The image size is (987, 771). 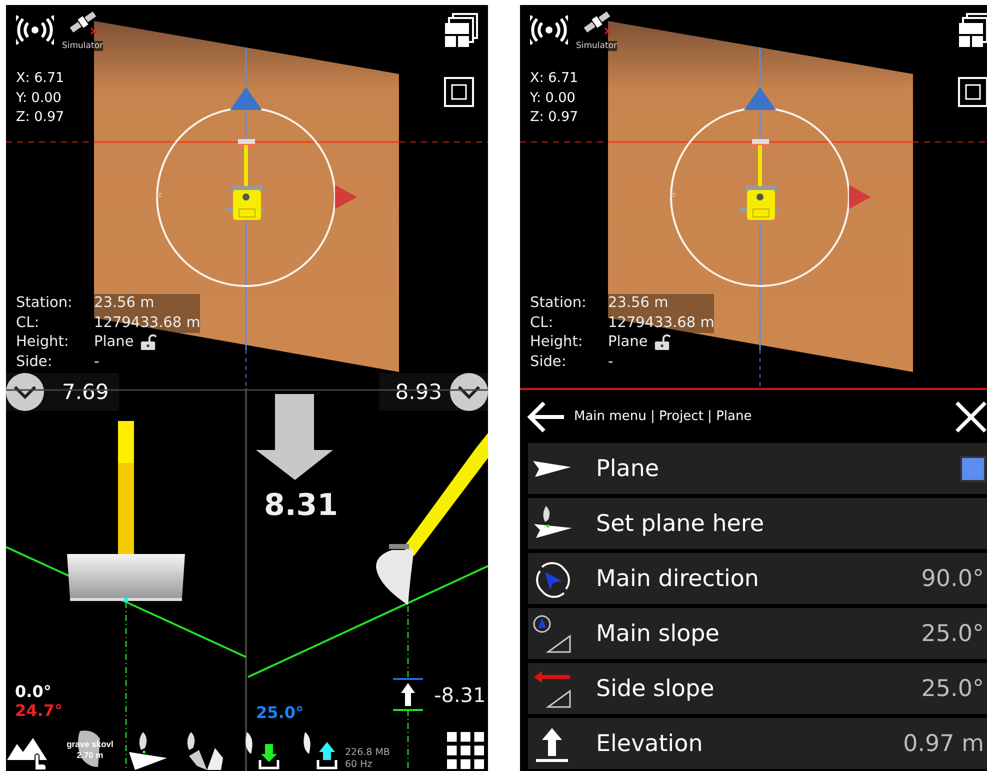 What do you see at coordinates (280, 712) in the screenshot?
I see `slope-angle-value: 25.0°` at bounding box center [280, 712].